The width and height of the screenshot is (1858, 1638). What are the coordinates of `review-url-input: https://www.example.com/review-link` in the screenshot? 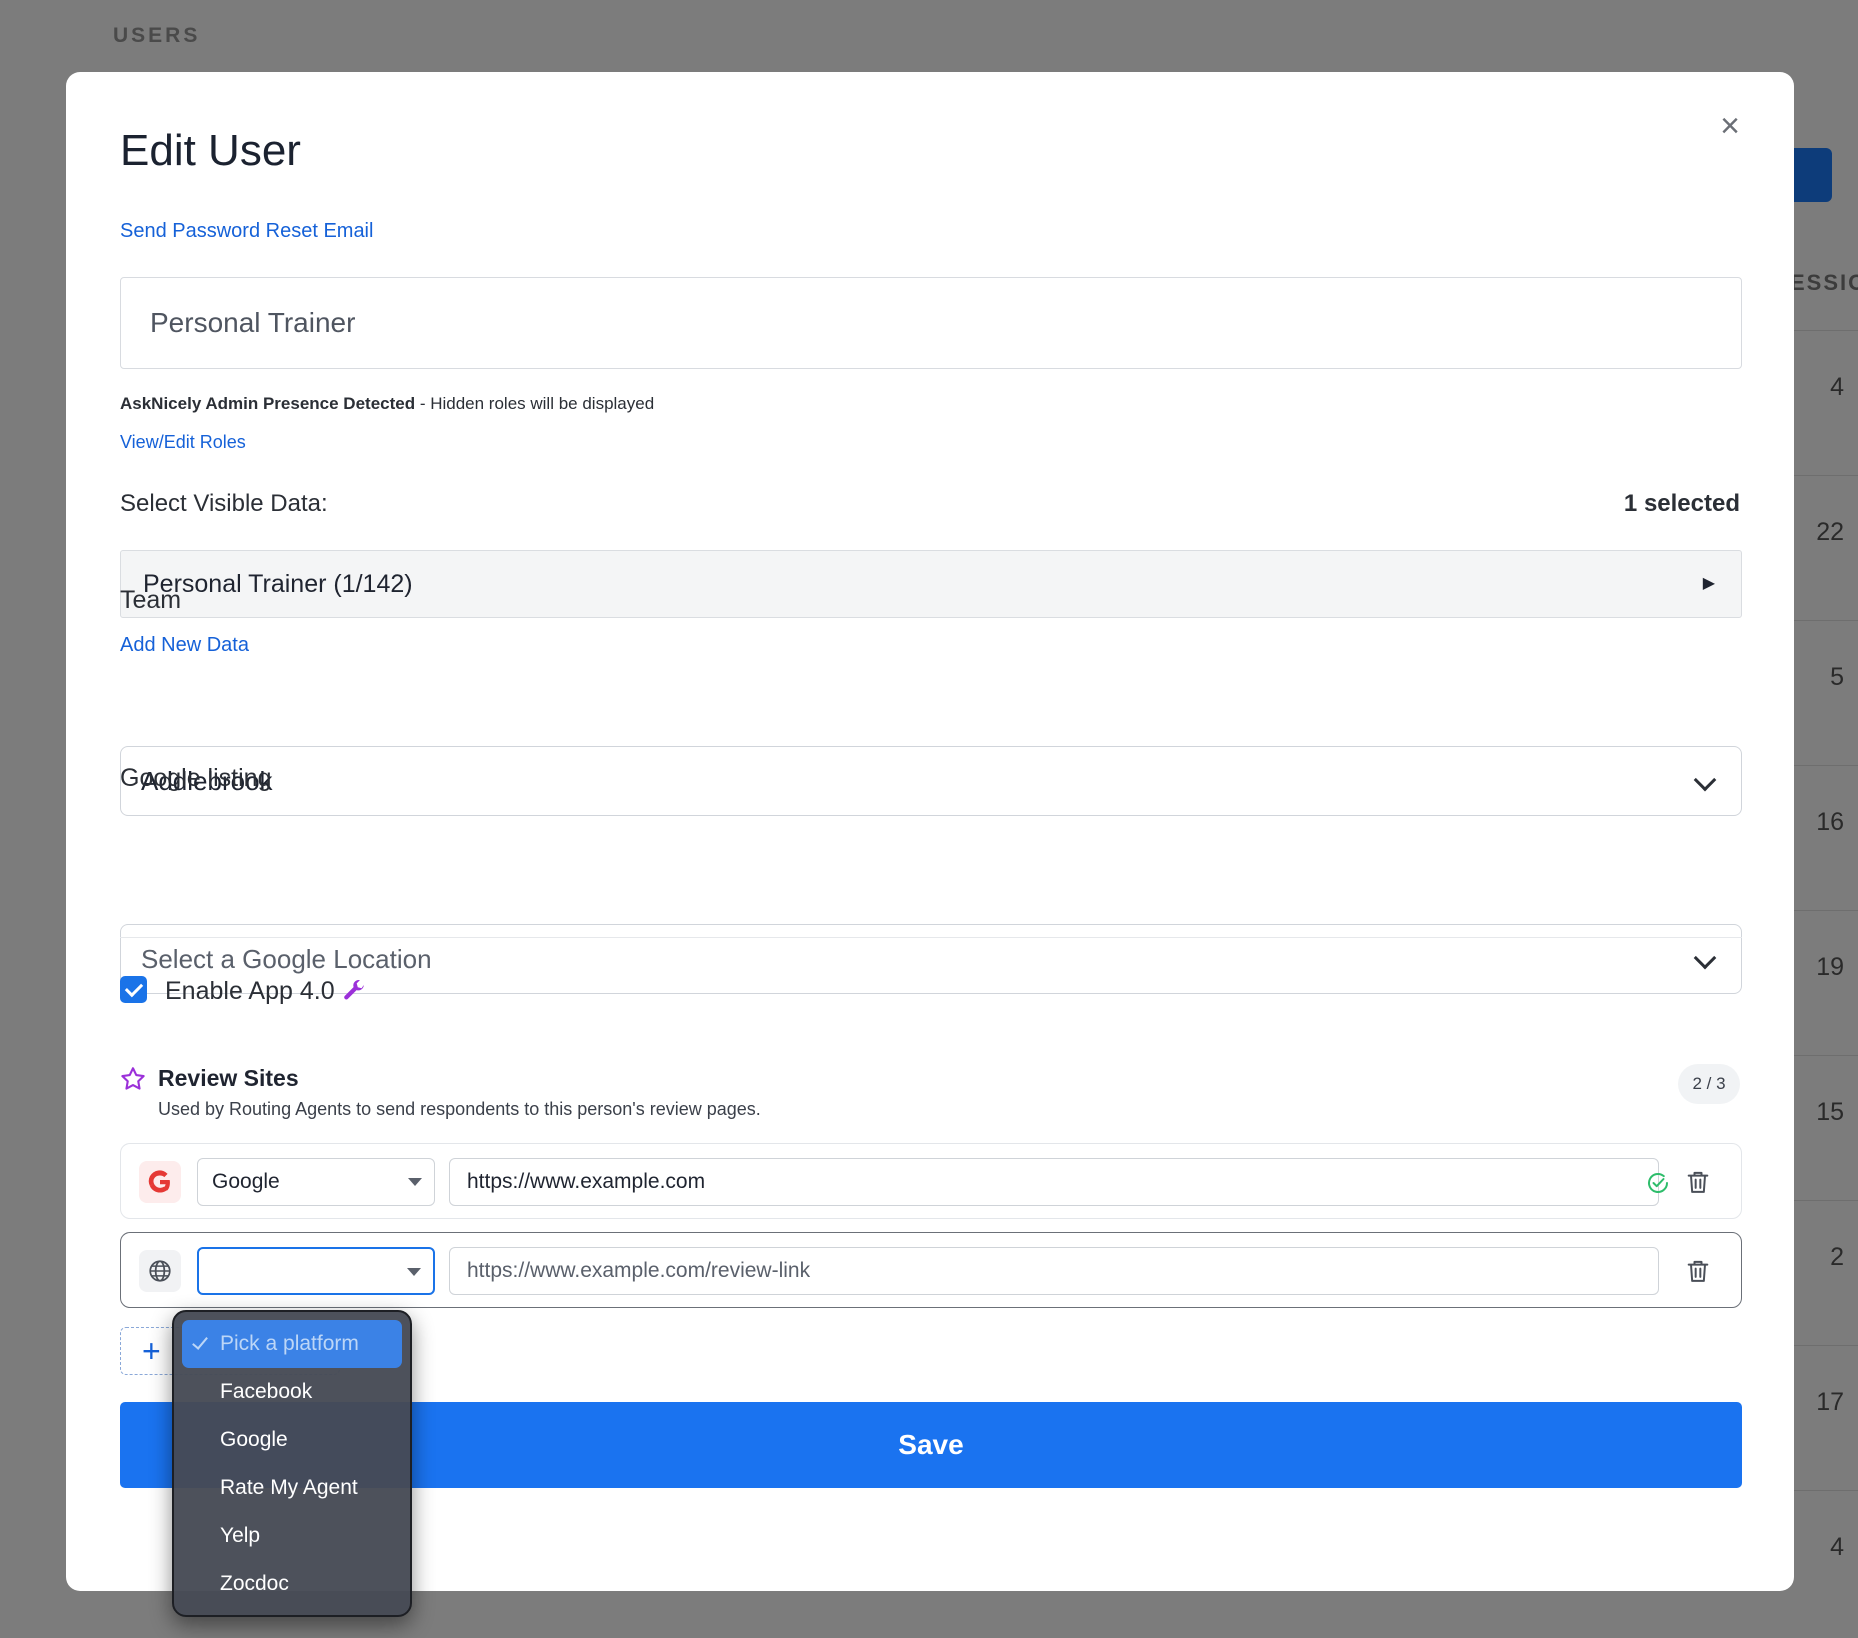 It's located at (1054, 1271).